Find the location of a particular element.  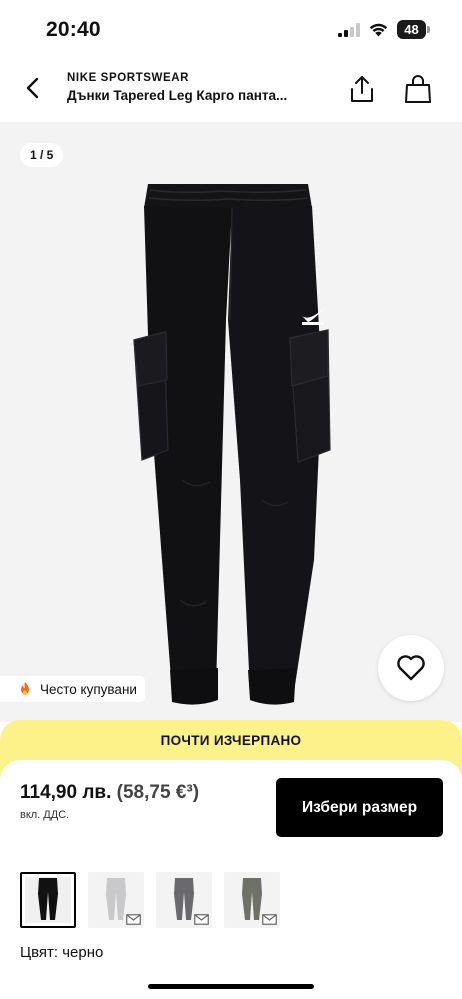

variant-black-image is located at coordinates (48, 899).